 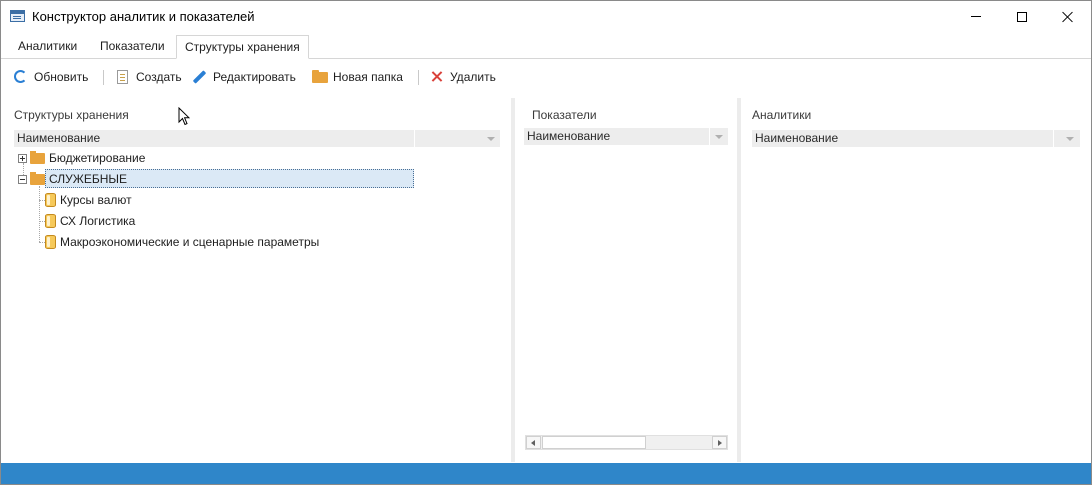 What do you see at coordinates (254, 77) in the screenshot?
I see `edit-label: Редактировать` at bounding box center [254, 77].